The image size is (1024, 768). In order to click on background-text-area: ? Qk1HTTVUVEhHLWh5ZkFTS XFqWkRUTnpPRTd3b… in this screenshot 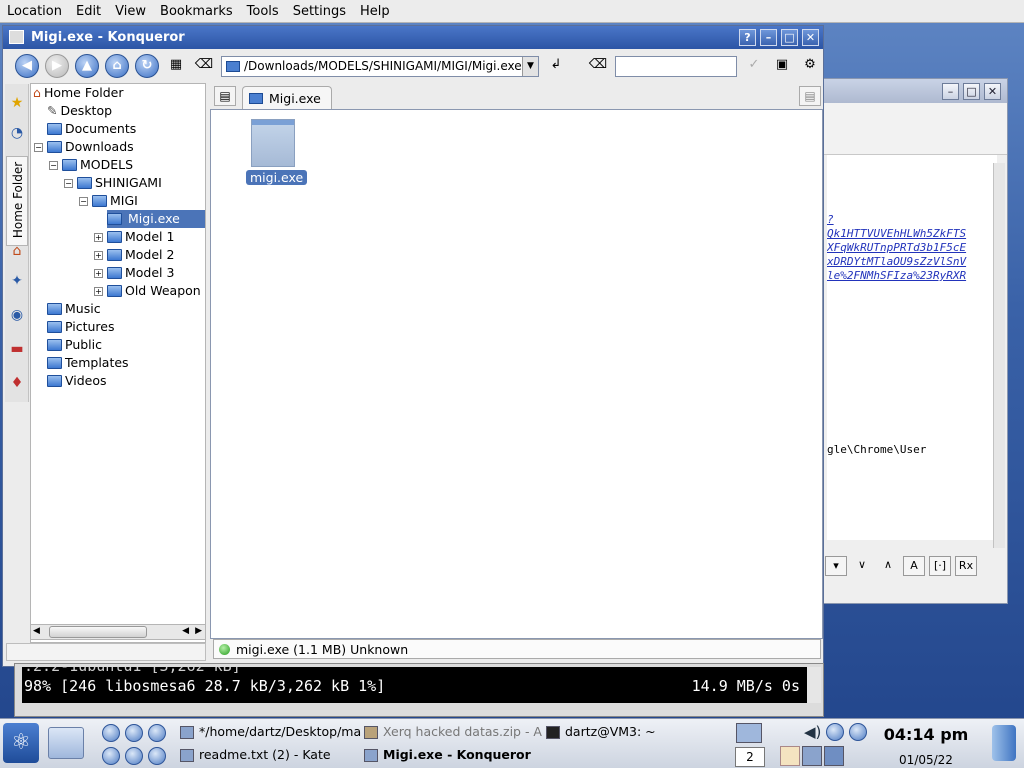, I will do `click(912, 347)`.